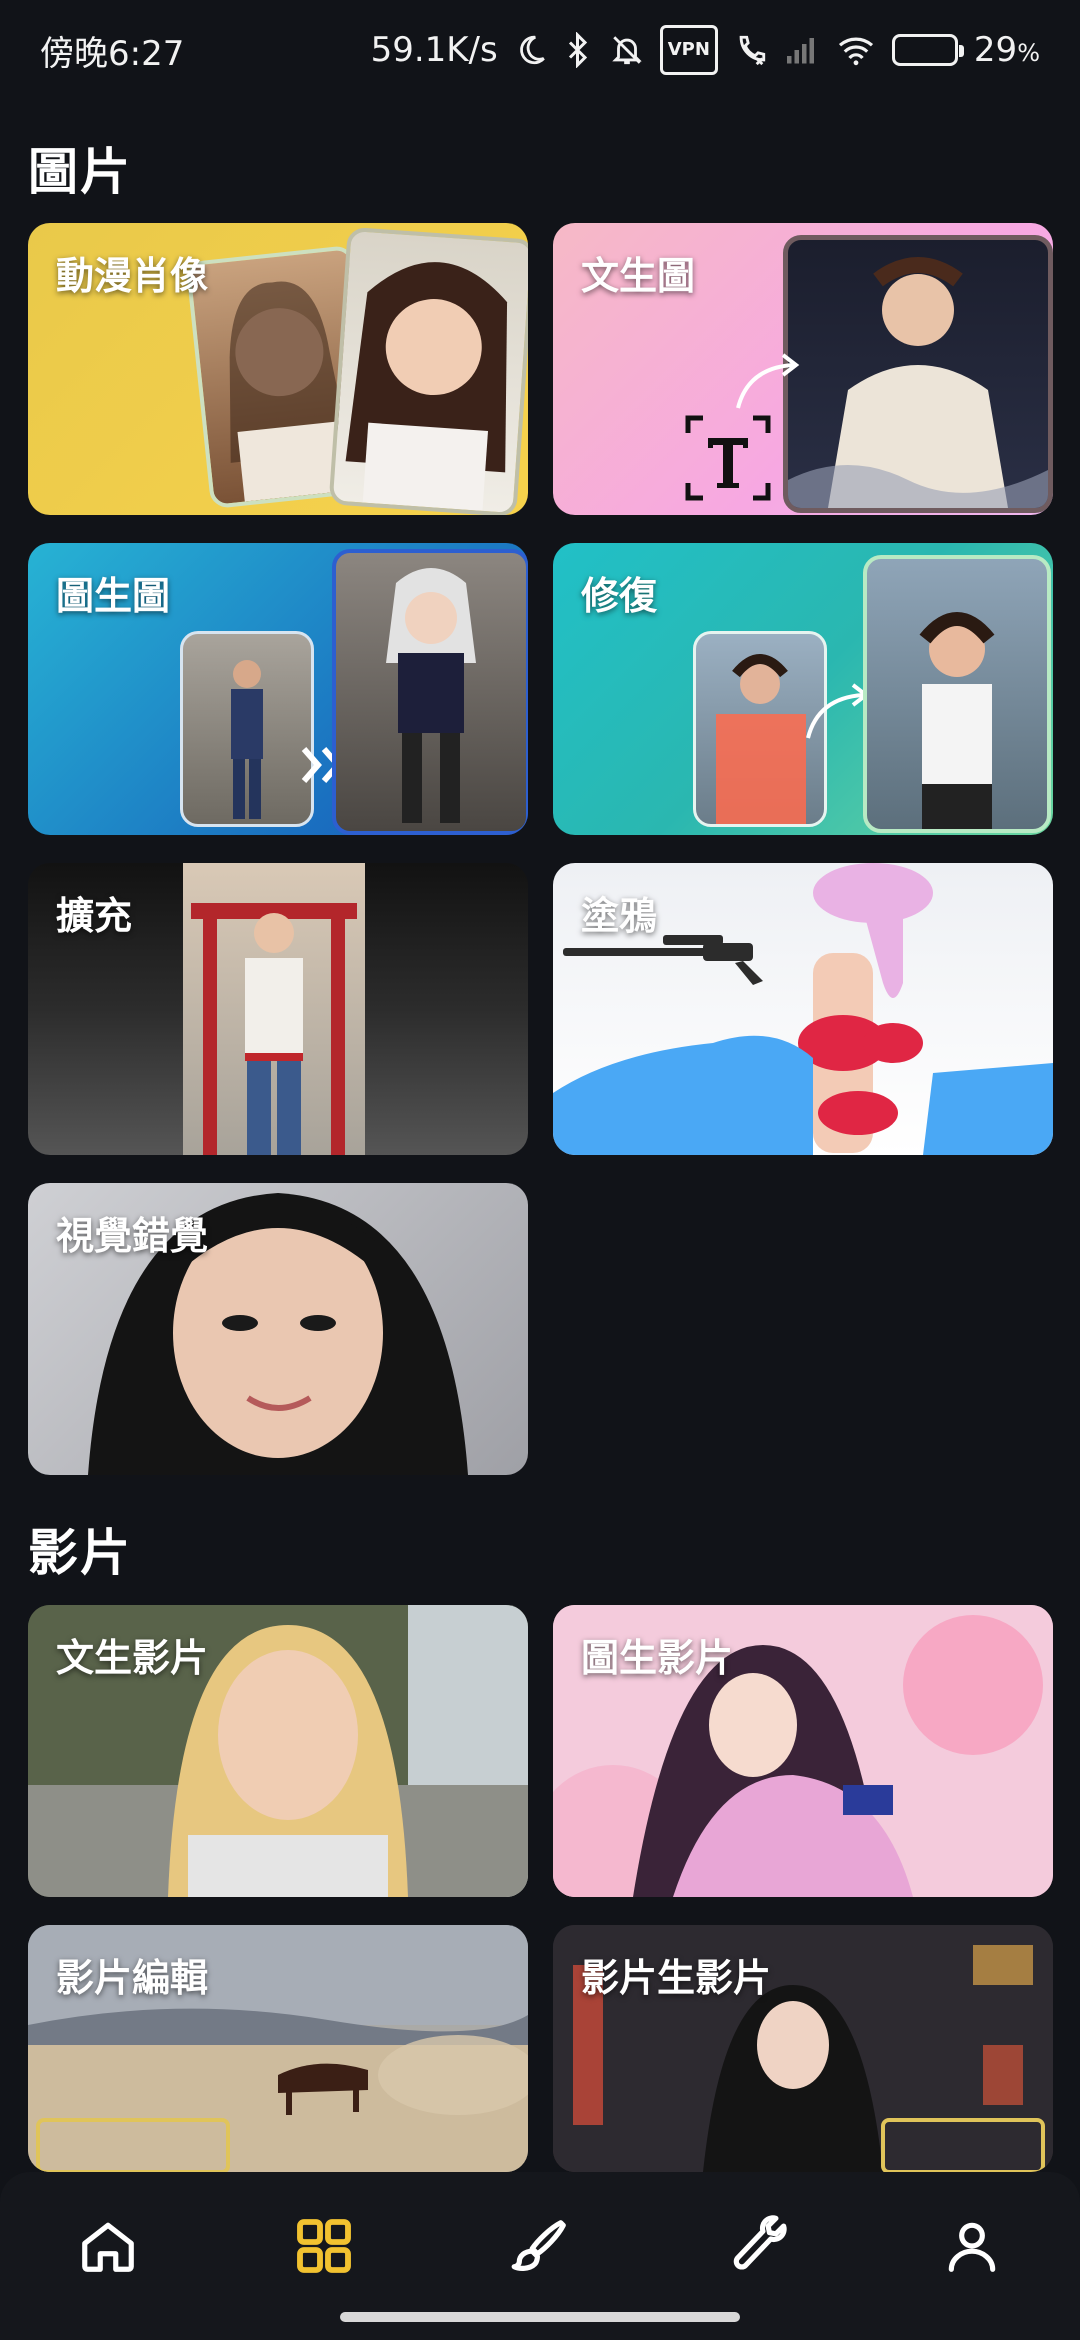 This screenshot has width=1080, height=2340. I want to click on card-label: 圖生影片, so click(657, 1658).